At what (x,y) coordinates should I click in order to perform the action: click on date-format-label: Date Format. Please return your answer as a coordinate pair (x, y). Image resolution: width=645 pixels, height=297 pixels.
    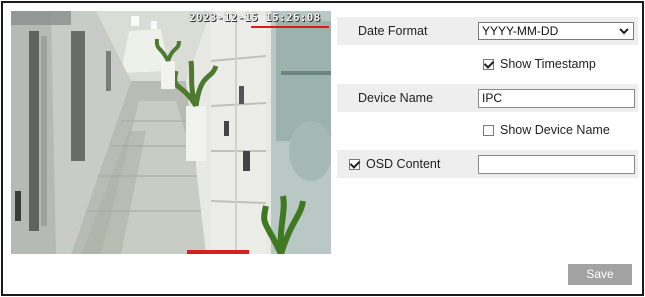
    Looking at the image, I should click on (393, 31).